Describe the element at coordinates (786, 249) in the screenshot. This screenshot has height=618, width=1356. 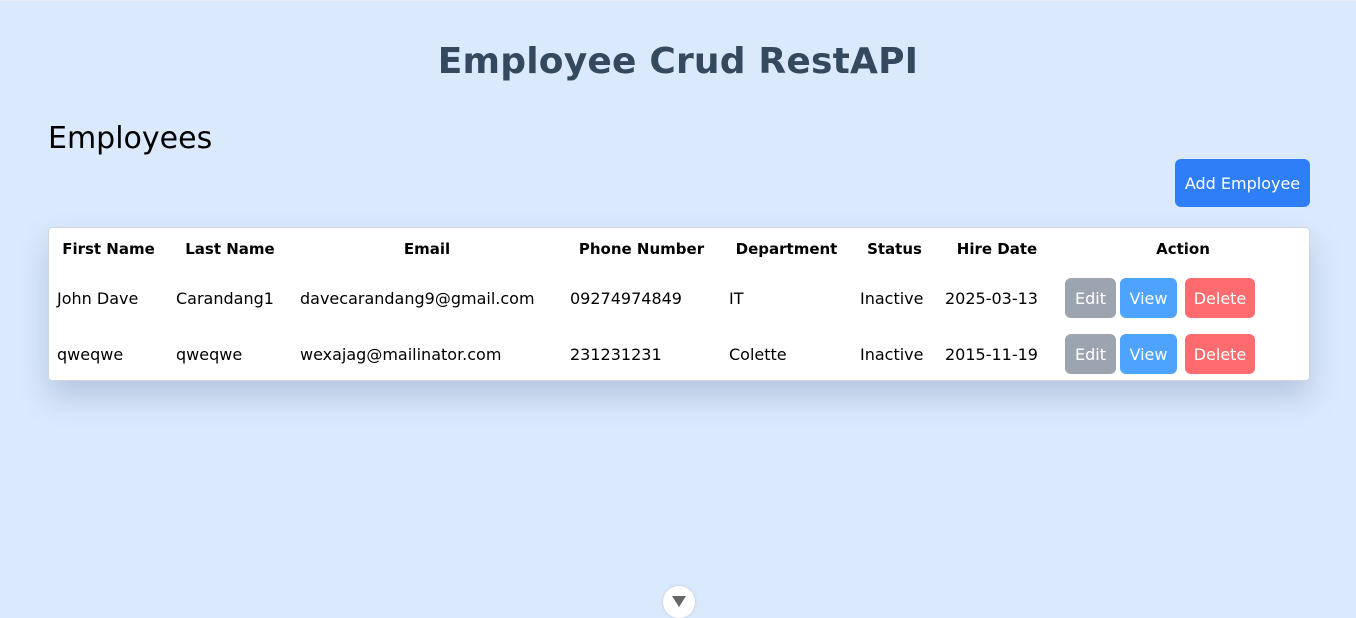
I see `column-header-department: Department` at that location.